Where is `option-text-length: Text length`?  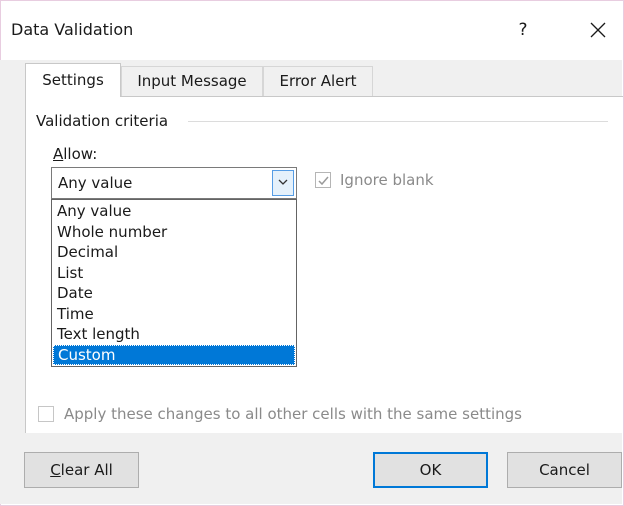
option-text-length: Text length is located at coordinates (174, 334).